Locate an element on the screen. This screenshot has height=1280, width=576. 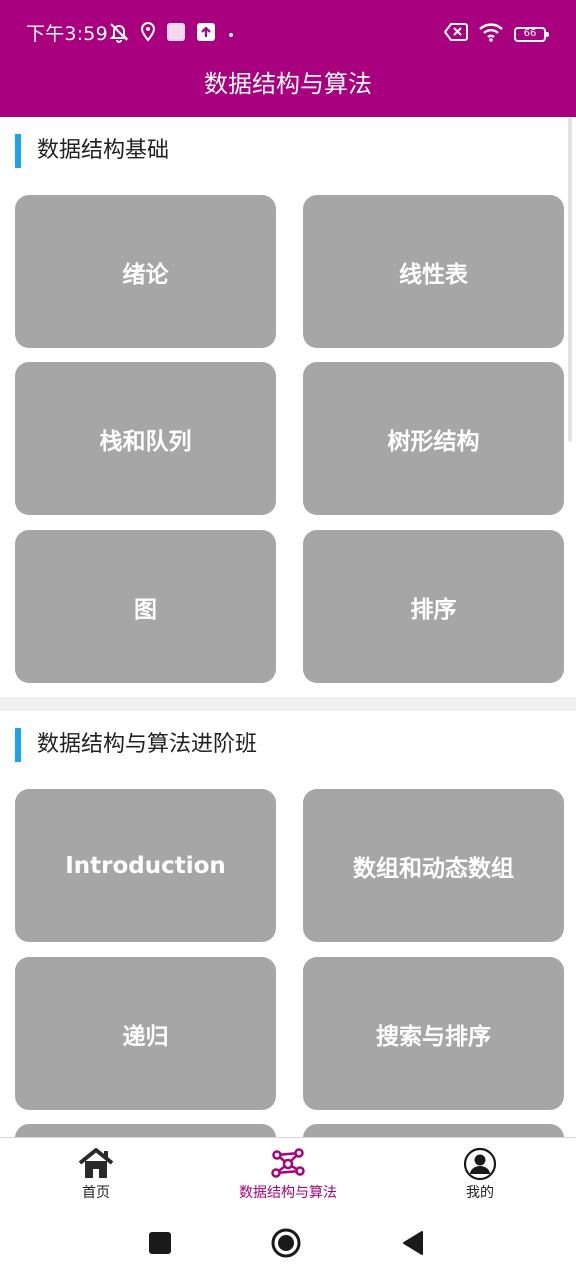
status-system-icons: 66 is located at coordinates (496, 34).